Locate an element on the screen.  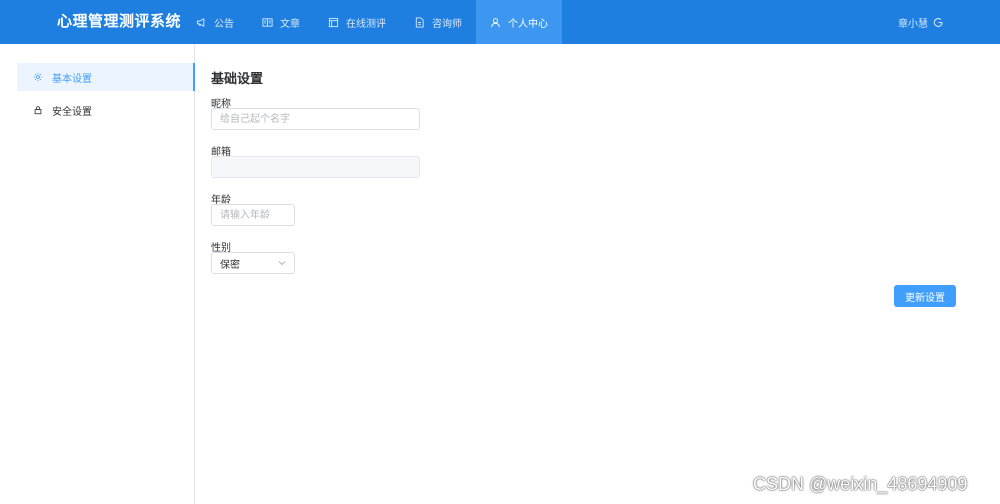
sidebar-item-label: 安全设置 is located at coordinates (72, 112).